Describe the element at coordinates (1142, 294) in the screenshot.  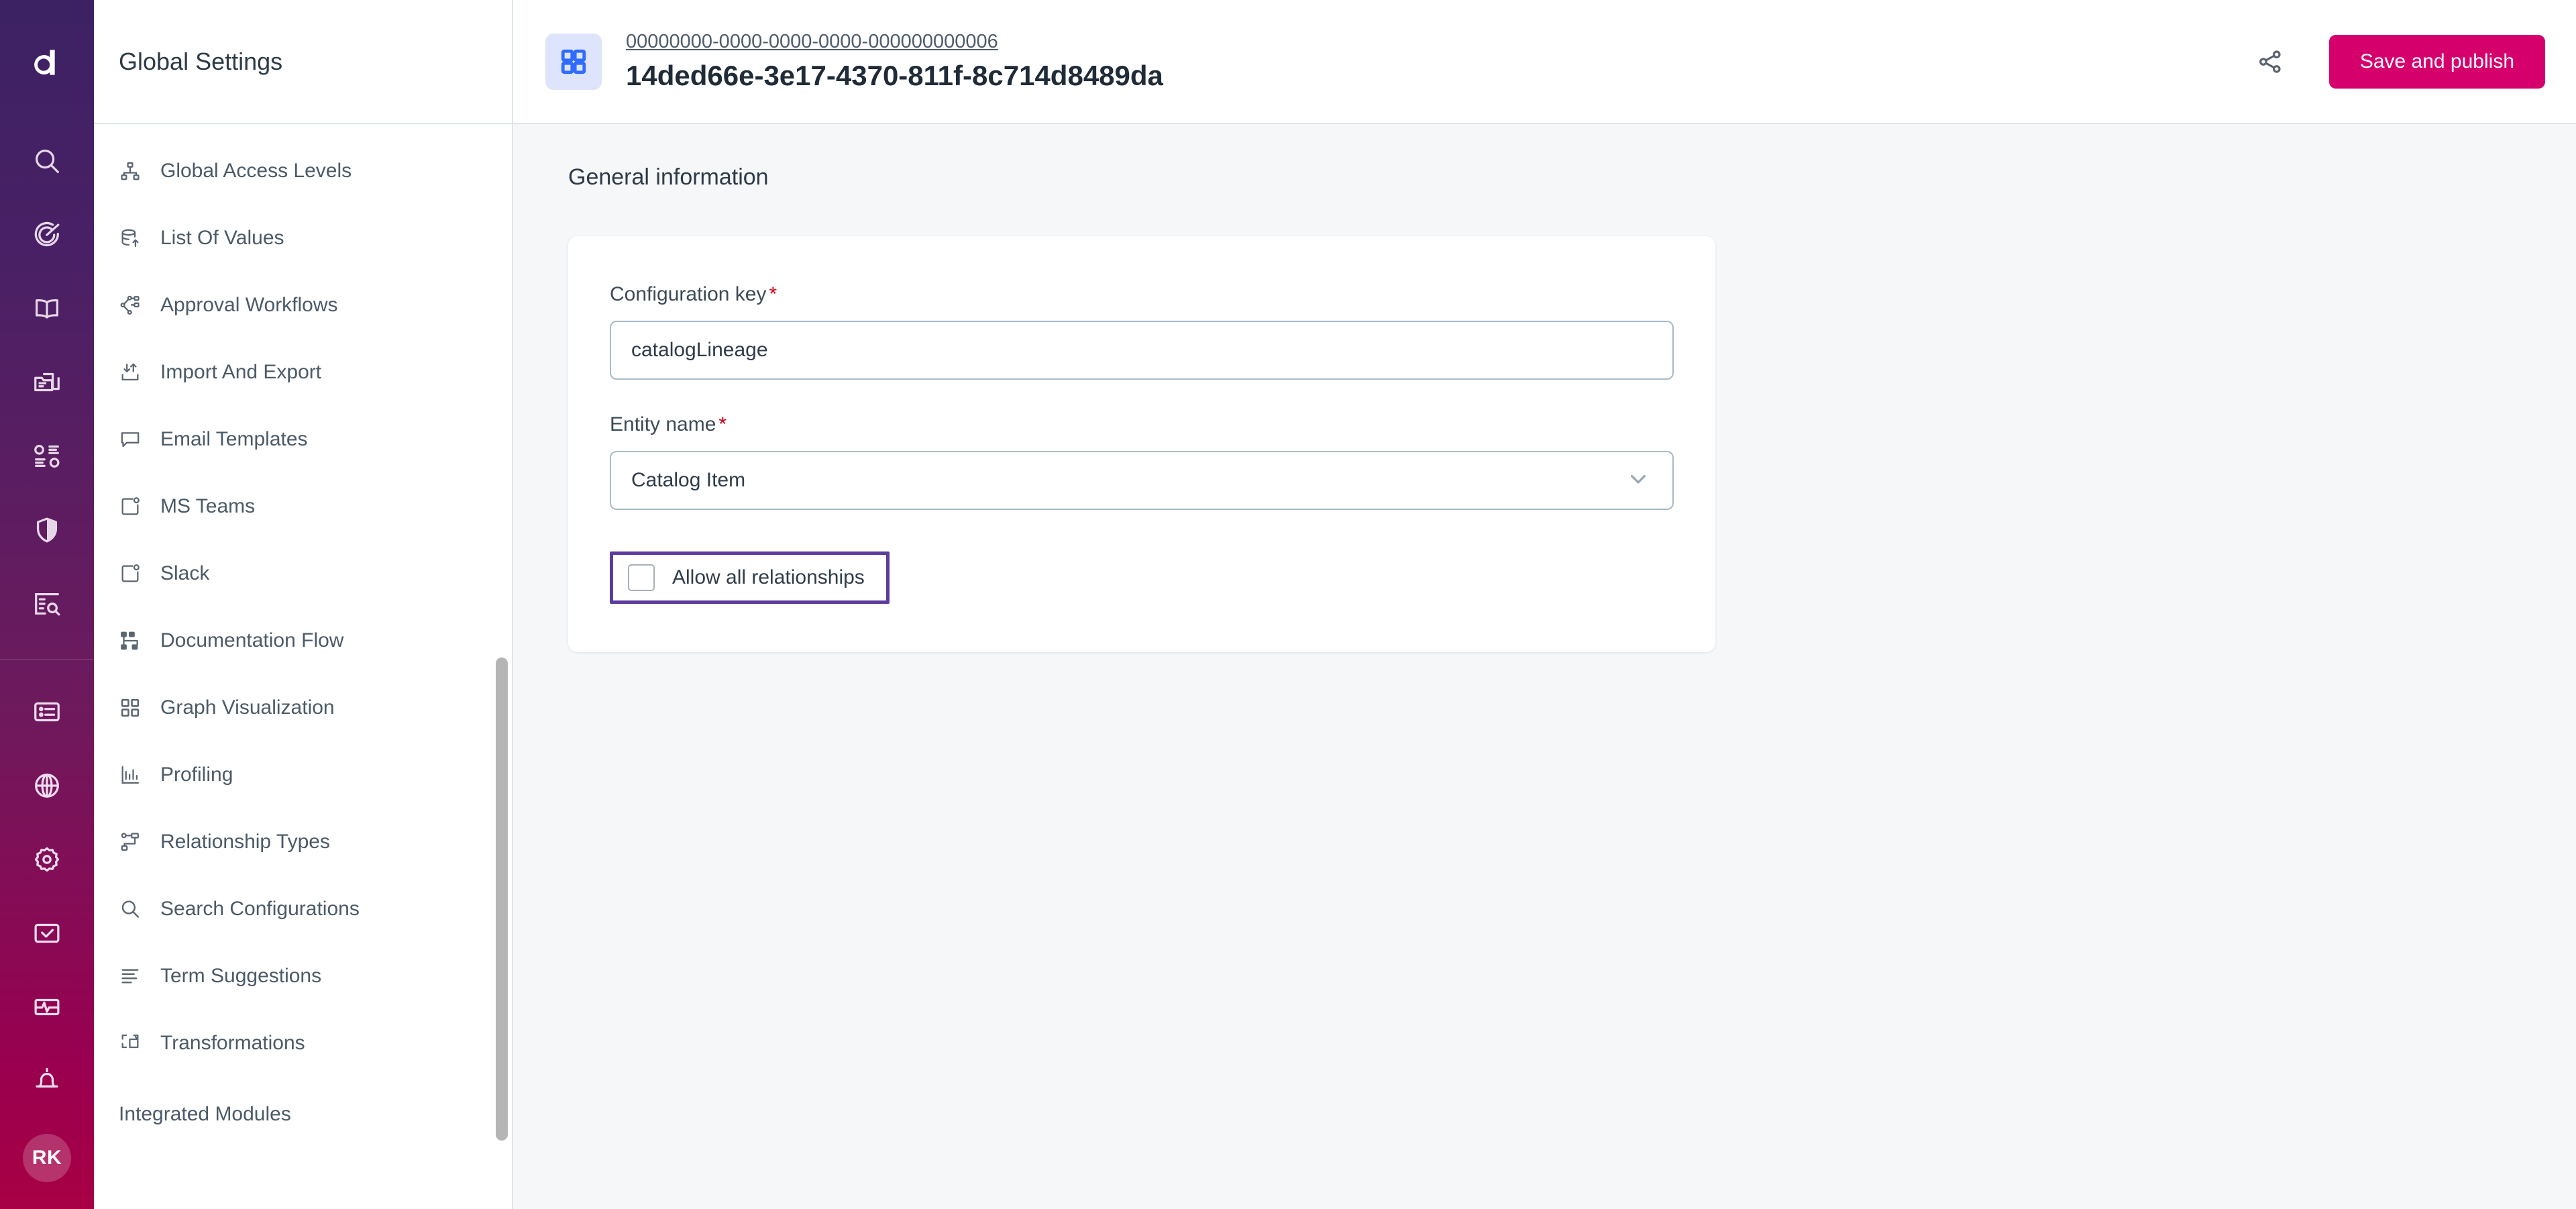
I see `configuration-key-label: Configuration key *` at that location.